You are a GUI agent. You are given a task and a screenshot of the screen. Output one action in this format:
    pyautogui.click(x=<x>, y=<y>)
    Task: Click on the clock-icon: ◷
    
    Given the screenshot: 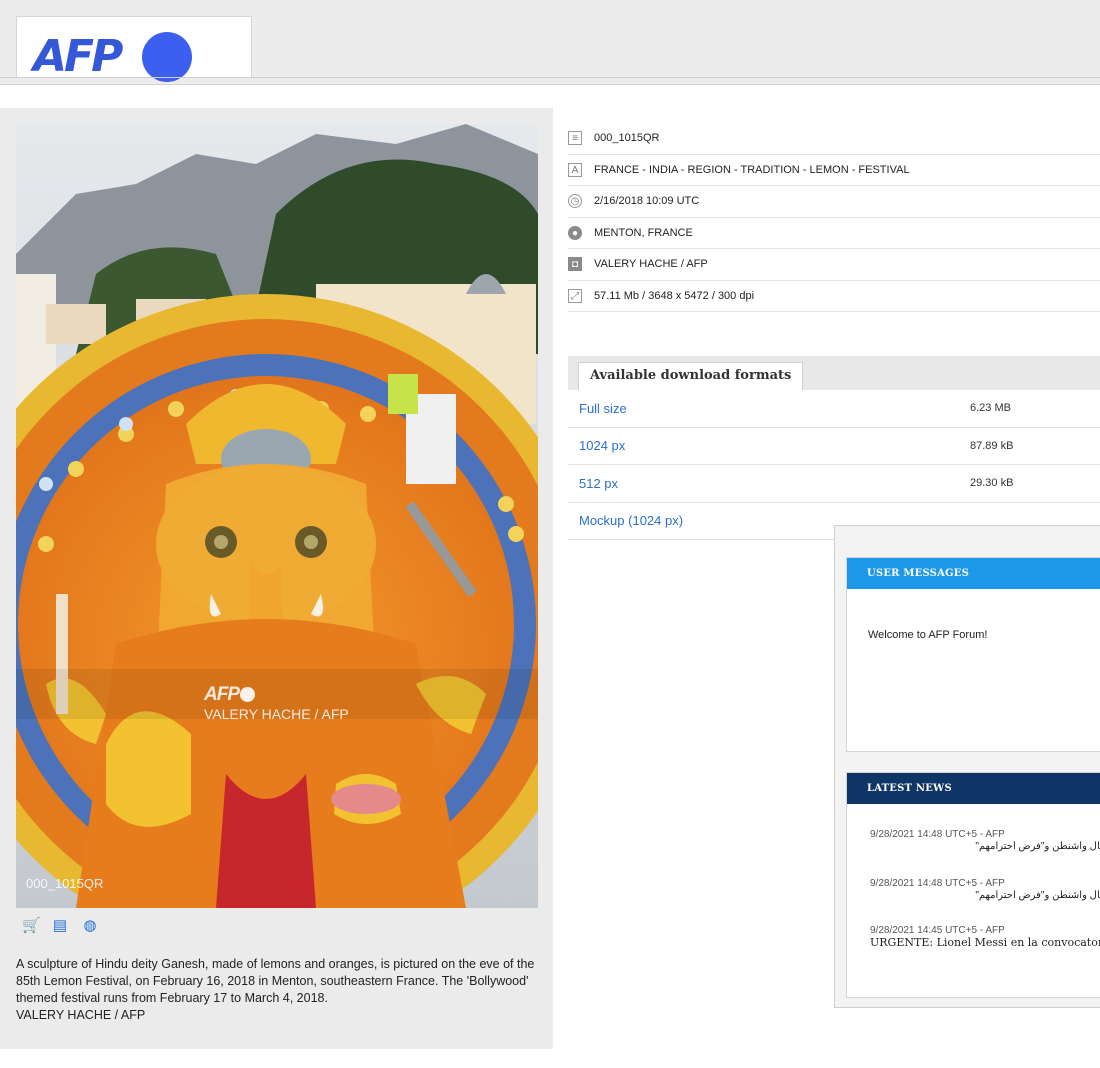 What is the action you would take?
    pyautogui.click(x=575, y=201)
    